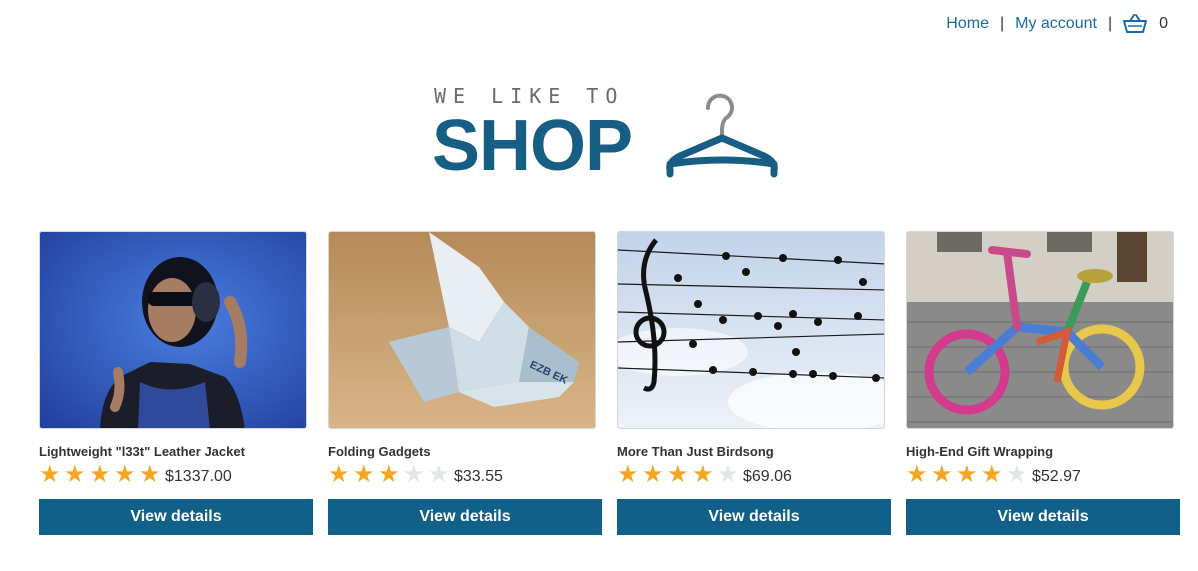  What do you see at coordinates (478, 476) in the screenshot?
I see `product-price: $33.55` at bounding box center [478, 476].